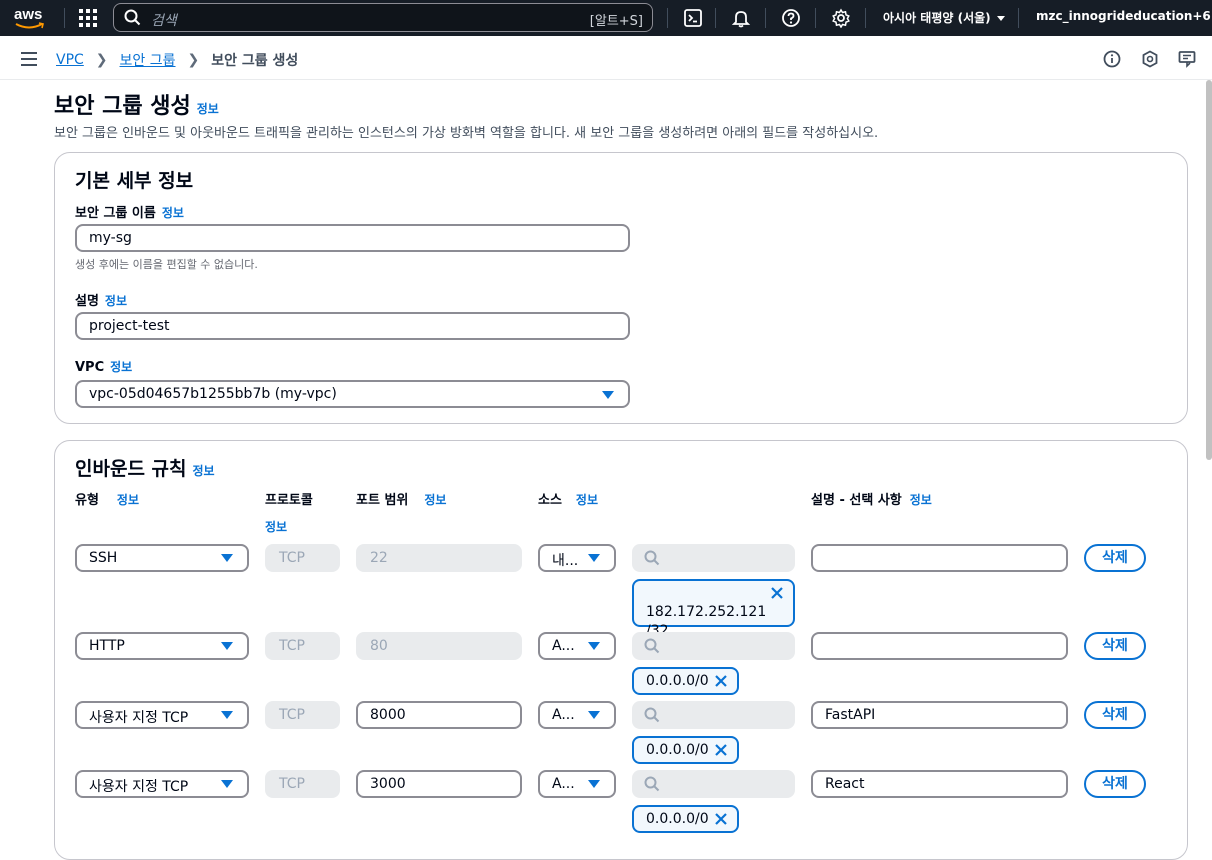 The width and height of the screenshot is (1212, 860). What do you see at coordinates (29, 59) in the screenshot?
I see `menu-icon` at bounding box center [29, 59].